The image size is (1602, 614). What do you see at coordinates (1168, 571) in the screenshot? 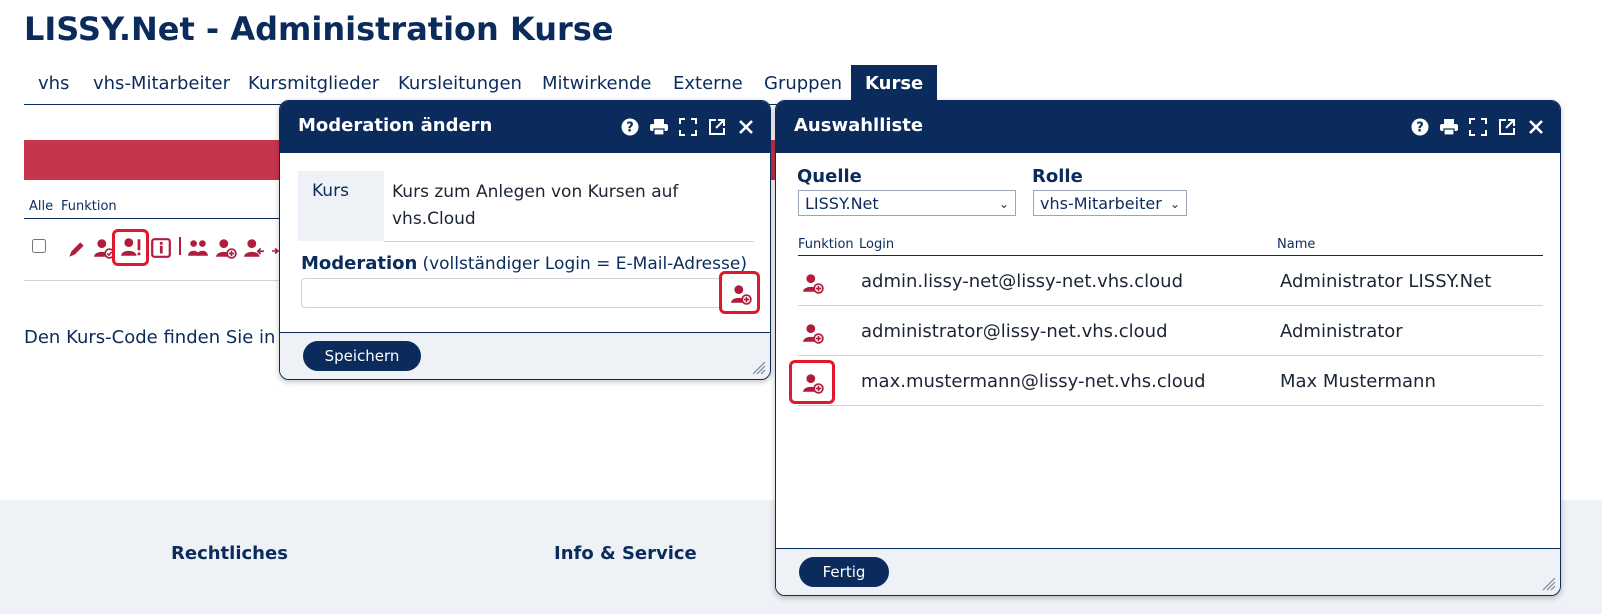
I see `picklist-dialog-footer: Fertig` at bounding box center [1168, 571].